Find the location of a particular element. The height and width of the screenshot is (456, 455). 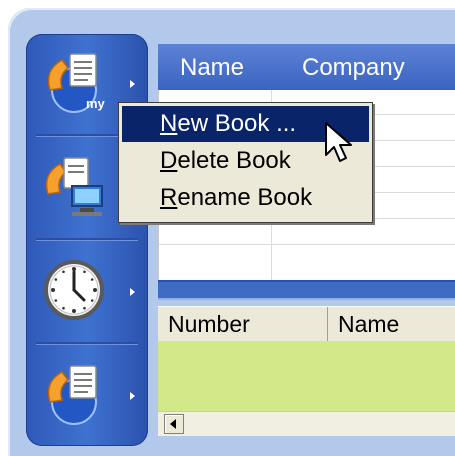

column-header-number: Number is located at coordinates (243, 324).